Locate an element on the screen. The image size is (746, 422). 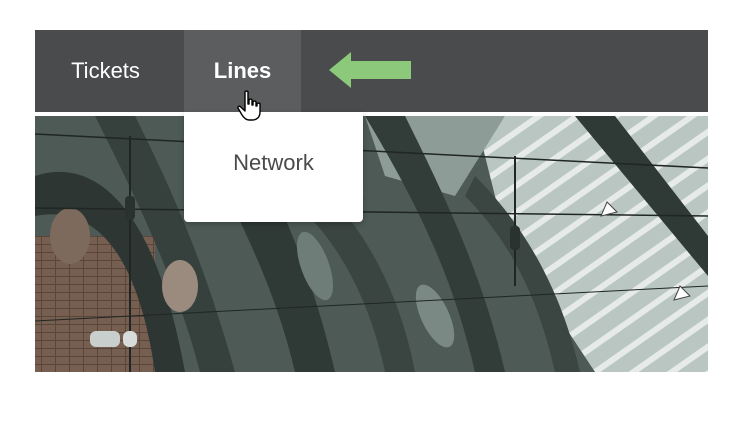
lines-dropdown-menu: Network is located at coordinates (273, 167).